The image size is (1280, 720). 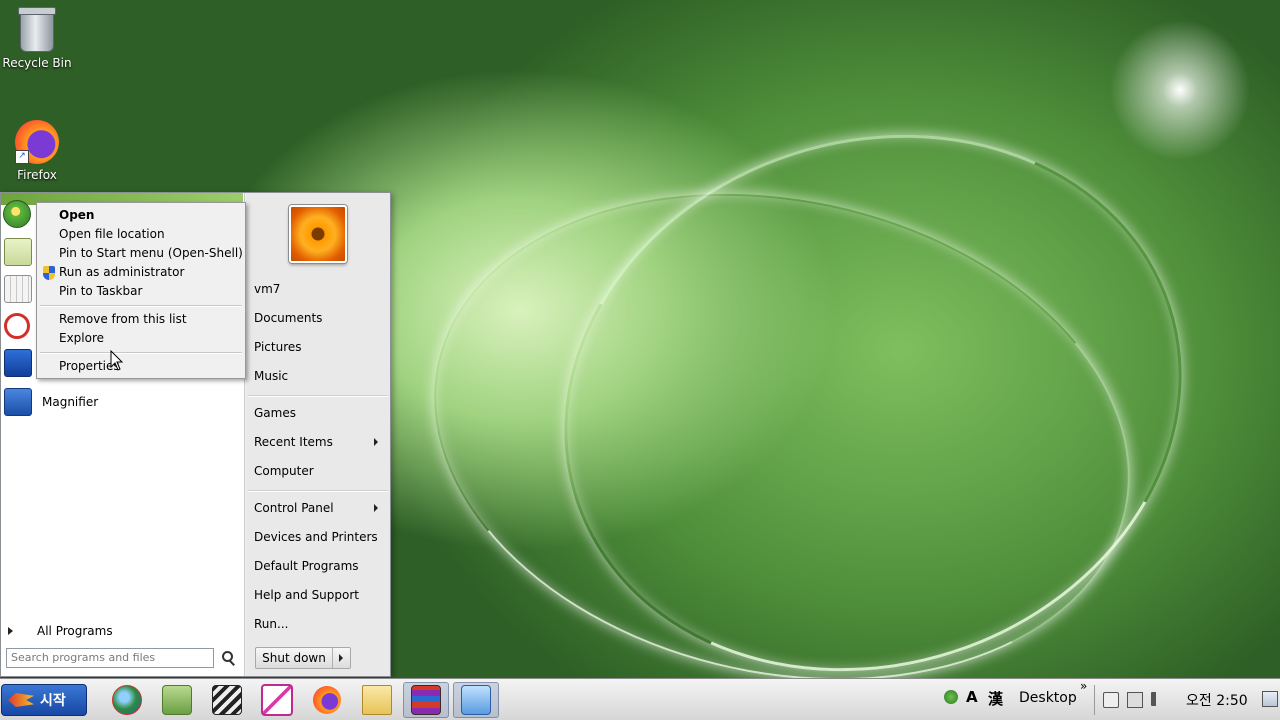 What do you see at coordinates (1135, 700) in the screenshot?
I see `network-icon` at bounding box center [1135, 700].